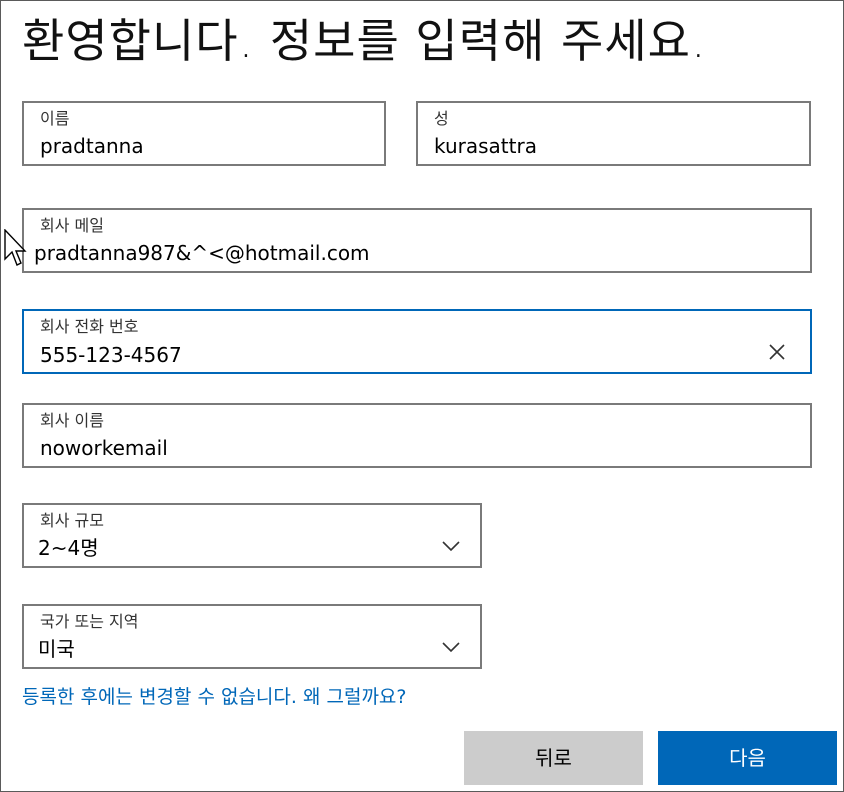 The height and width of the screenshot is (792, 844). What do you see at coordinates (214, 697) in the screenshot?
I see `why-cannot-change-link: 등록한 후에는 변경할 수 없습니다. 왜 그럴까요?` at bounding box center [214, 697].